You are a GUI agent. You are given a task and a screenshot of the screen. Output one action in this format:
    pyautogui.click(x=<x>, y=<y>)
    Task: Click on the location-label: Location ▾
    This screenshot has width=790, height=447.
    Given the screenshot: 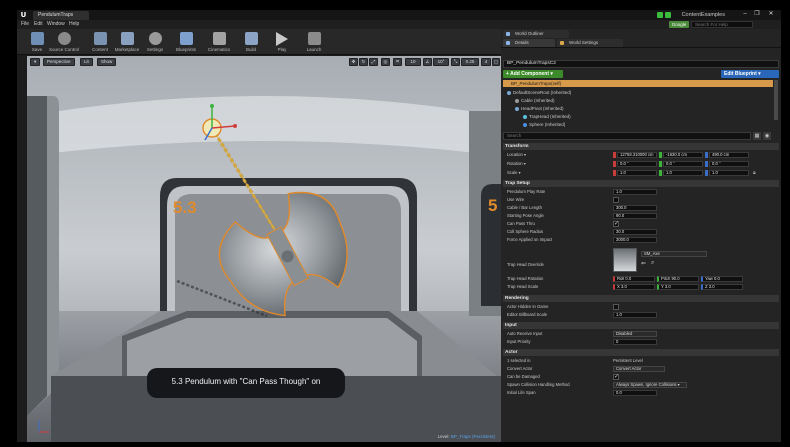 What is the action you would take?
    pyautogui.click(x=516, y=154)
    